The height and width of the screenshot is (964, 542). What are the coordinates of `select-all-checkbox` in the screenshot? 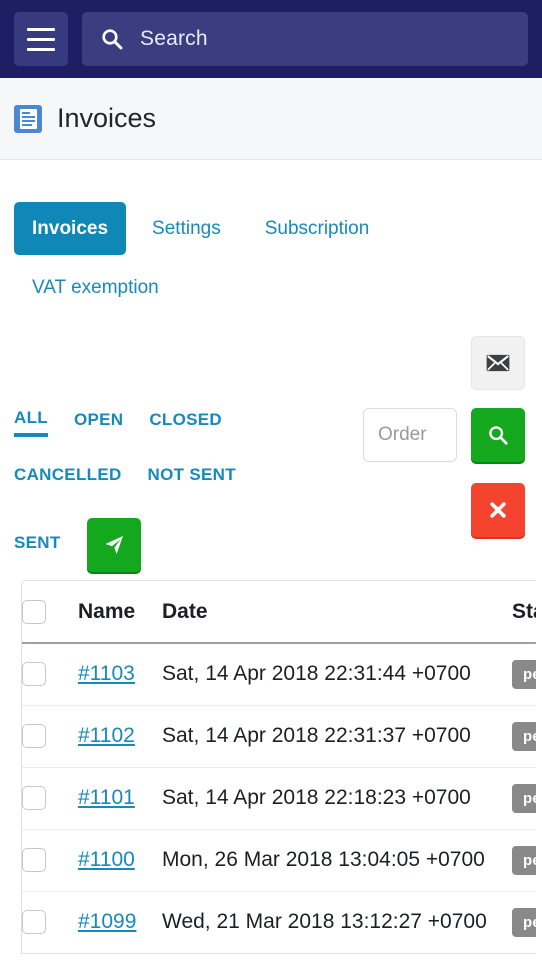 It's located at (34, 611).